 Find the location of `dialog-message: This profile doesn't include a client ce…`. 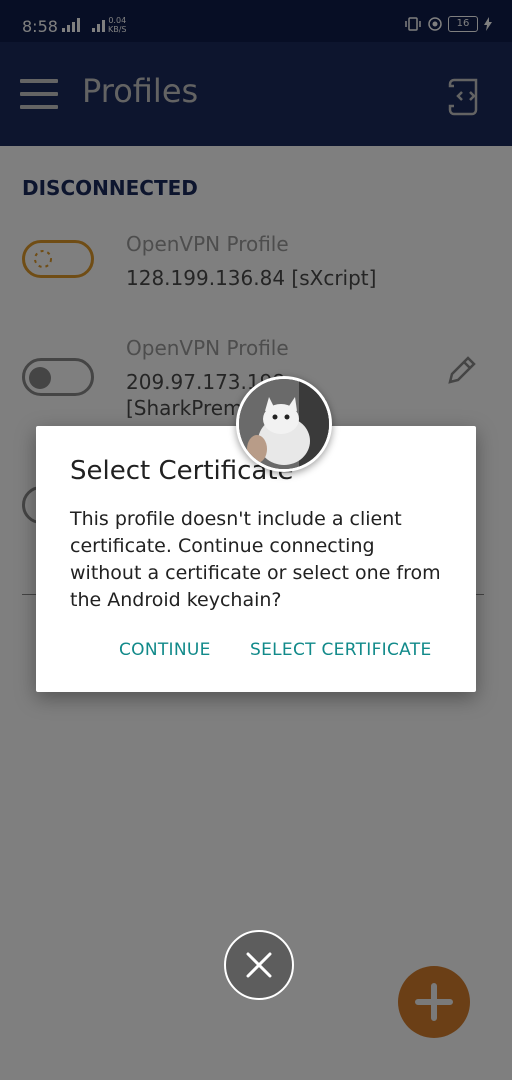

dialog-message: This profile doesn't include a client ce… is located at coordinates (255, 559).